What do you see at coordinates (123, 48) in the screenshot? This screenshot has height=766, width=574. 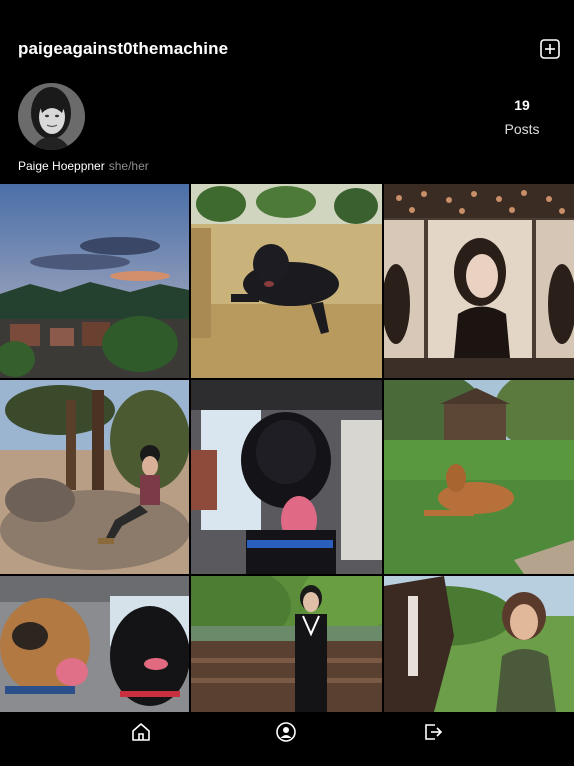 I see `username: paigeagainst0themachine` at bounding box center [123, 48].